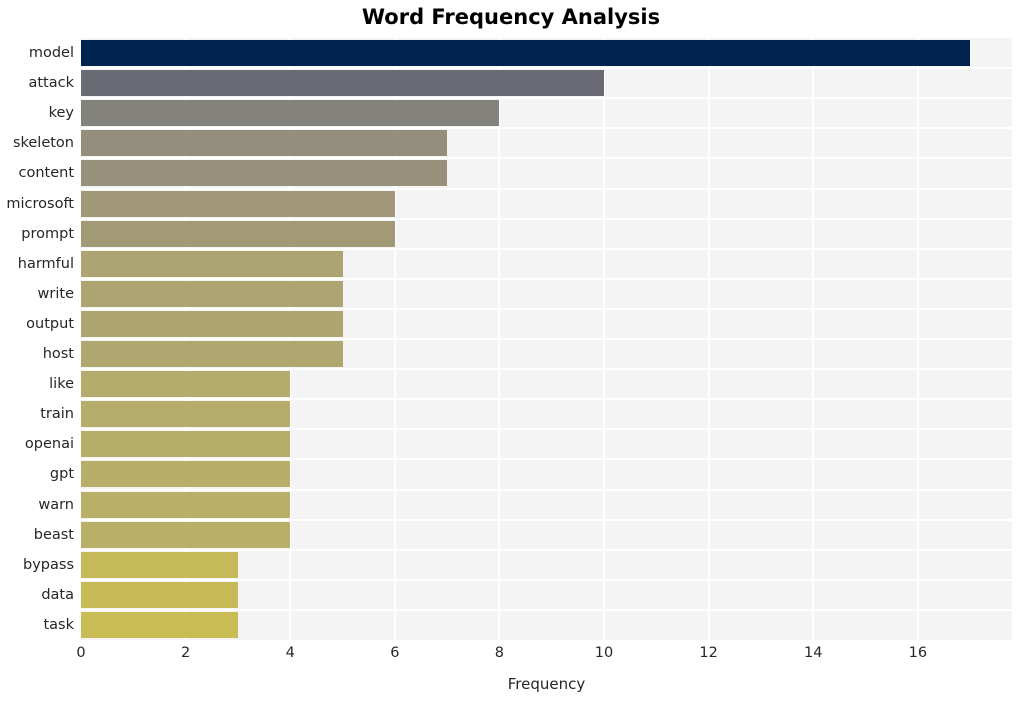 Image resolution: width=1022 pixels, height=701 pixels. What do you see at coordinates (604, 653) in the screenshot?
I see `x-tick-label-10: 10` at bounding box center [604, 653].